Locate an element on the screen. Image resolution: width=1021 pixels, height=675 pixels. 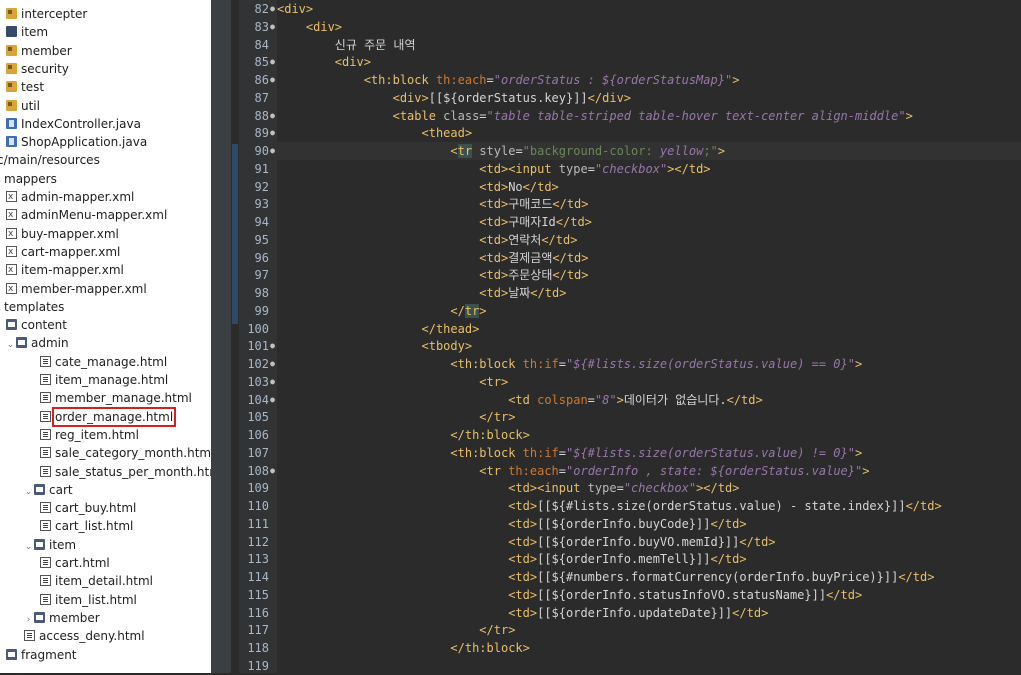
tree-item: item is located at coordinates (27, 32).